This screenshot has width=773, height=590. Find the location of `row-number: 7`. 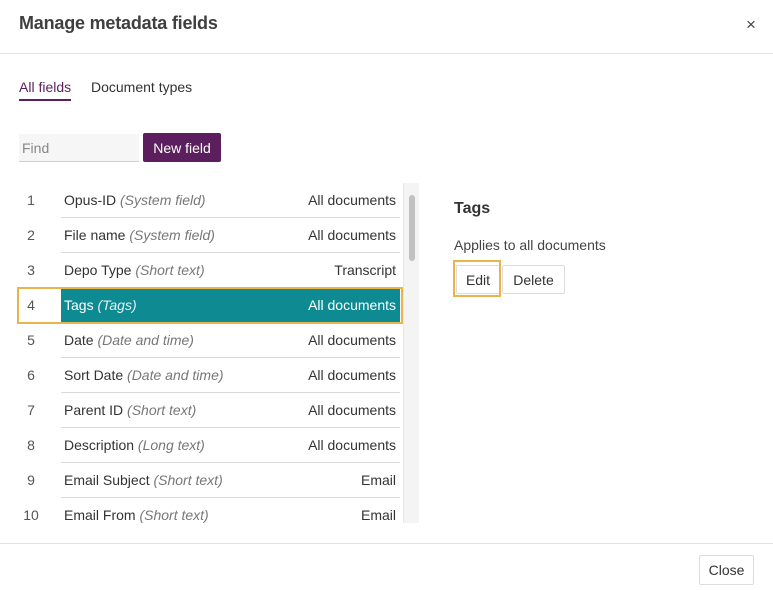

row-number: 7 is located at coordinates (31, 410).